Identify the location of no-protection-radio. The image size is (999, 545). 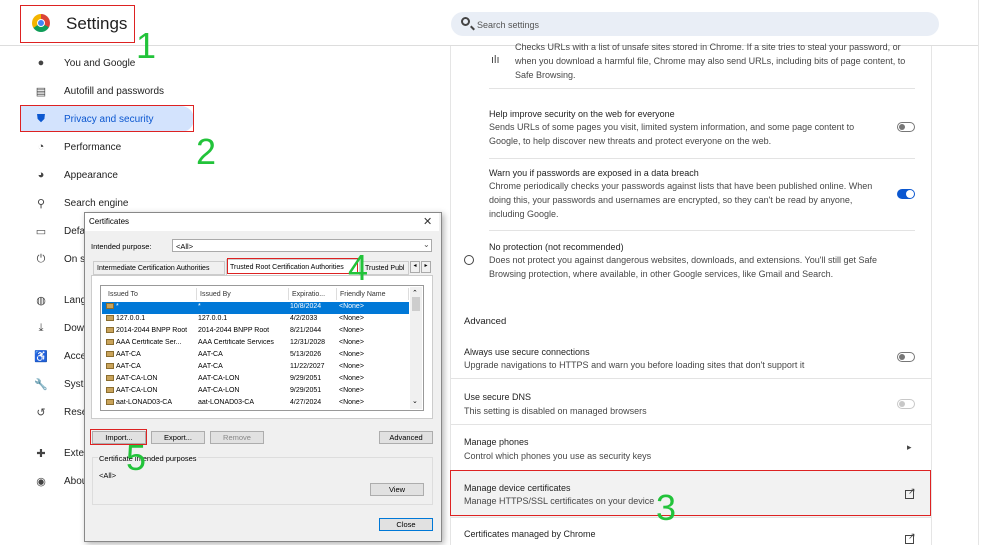
(469, 260).